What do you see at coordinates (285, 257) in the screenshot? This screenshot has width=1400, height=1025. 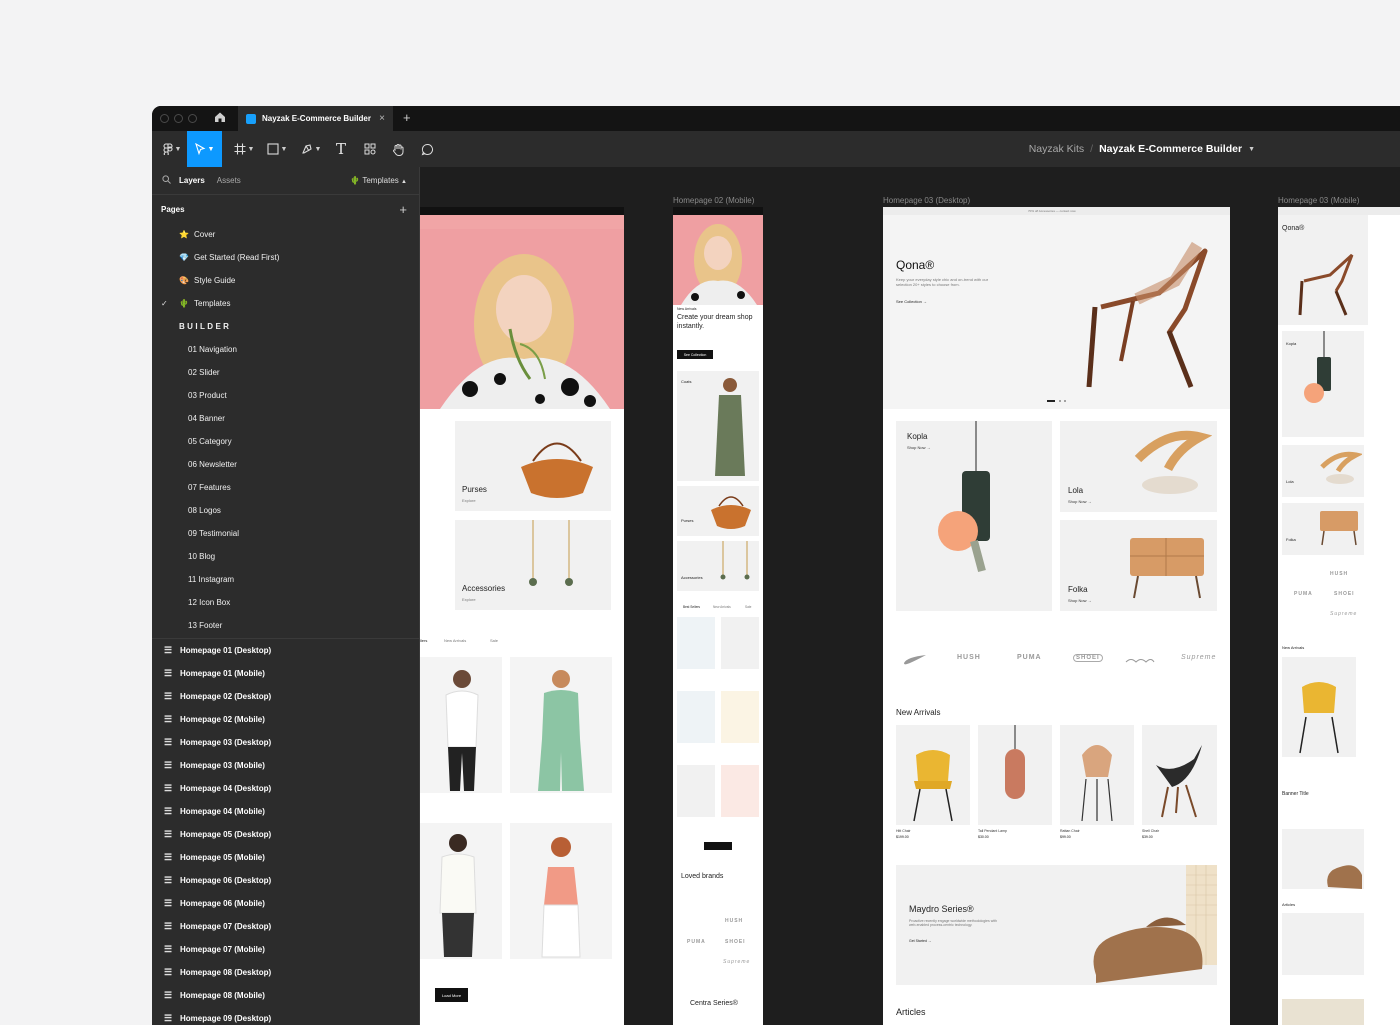 I see `page-item: 💎 Get Started (Read First)` at bounding box center [285, 257].